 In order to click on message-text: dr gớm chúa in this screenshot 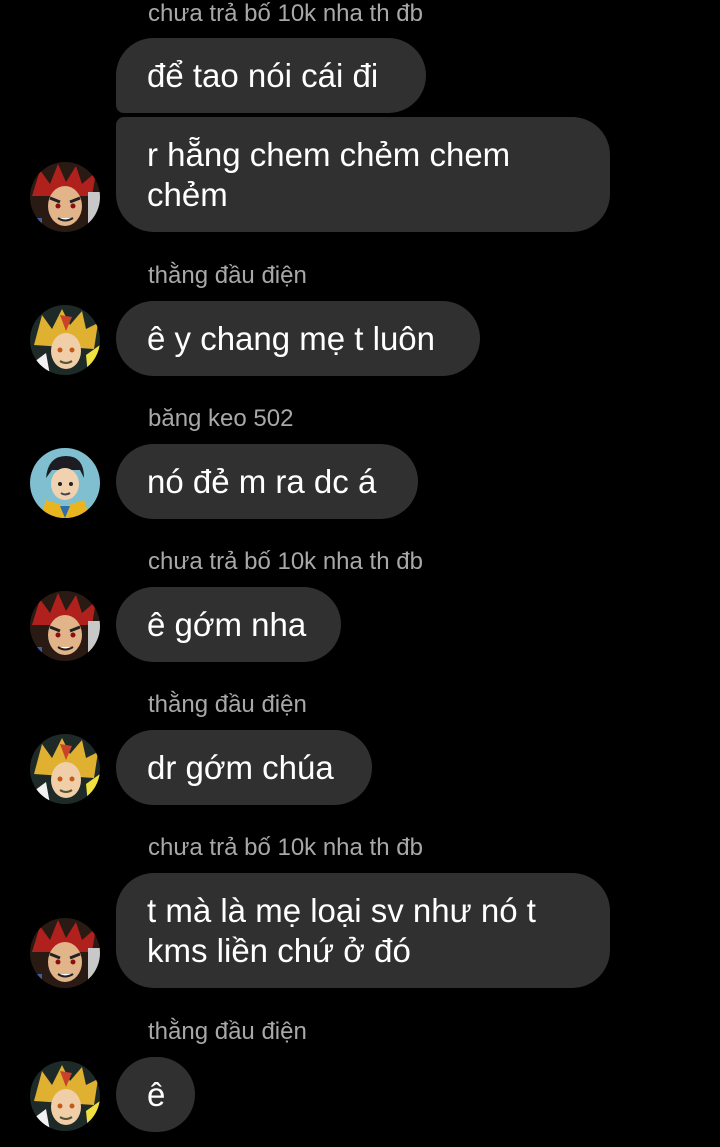, I will do `click(240, 767)`.